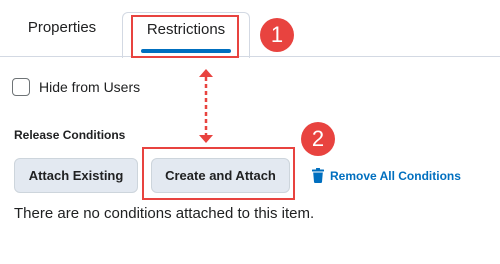 The width and height of the screenshot is (500, 264). I want to click on hide-from-users-checkbox, so click(21, 87).